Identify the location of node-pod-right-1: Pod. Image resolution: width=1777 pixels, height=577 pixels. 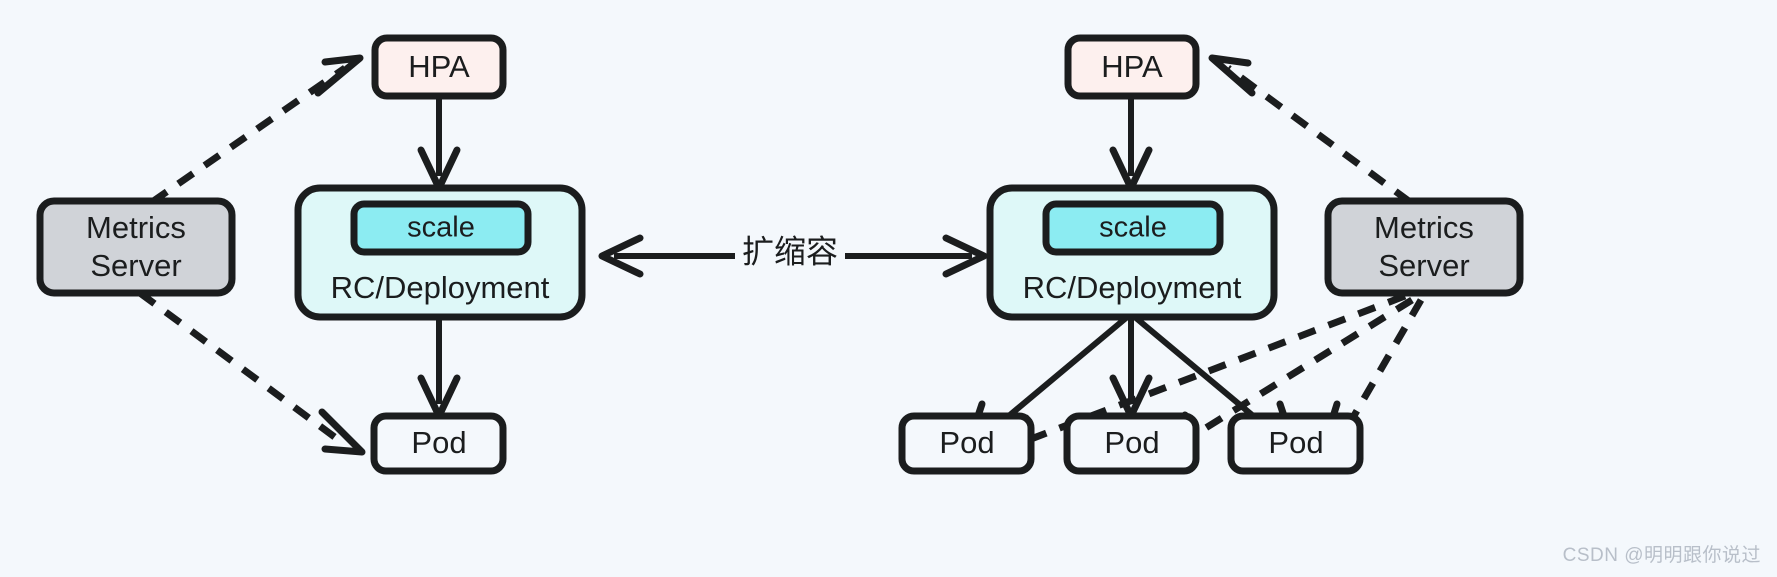
(1131, 443).